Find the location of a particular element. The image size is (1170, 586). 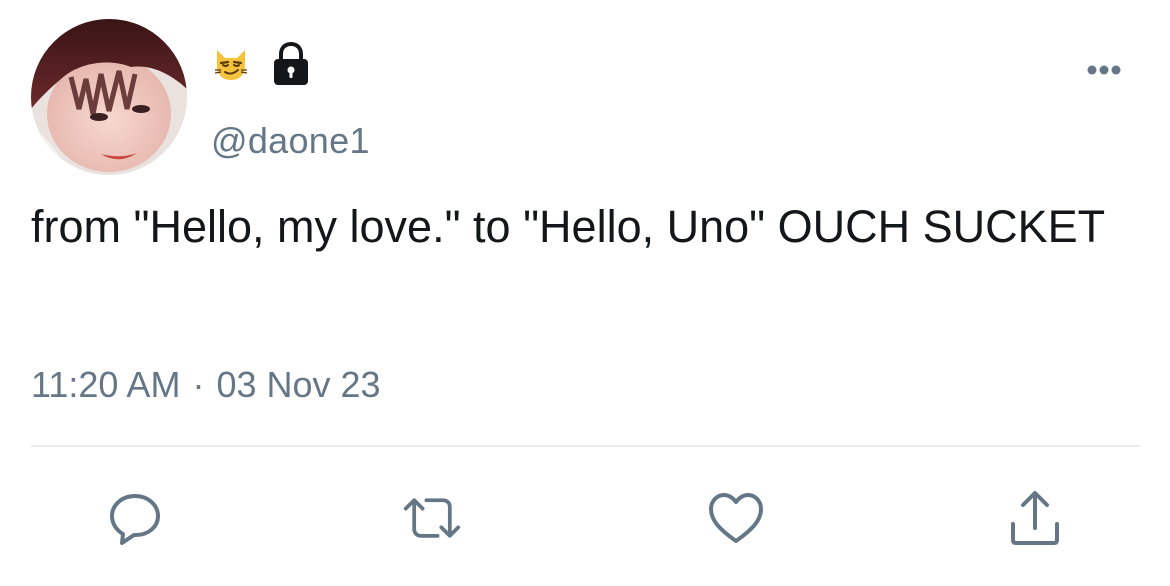

share-upload-icon is located at coordinates (1035, 518).